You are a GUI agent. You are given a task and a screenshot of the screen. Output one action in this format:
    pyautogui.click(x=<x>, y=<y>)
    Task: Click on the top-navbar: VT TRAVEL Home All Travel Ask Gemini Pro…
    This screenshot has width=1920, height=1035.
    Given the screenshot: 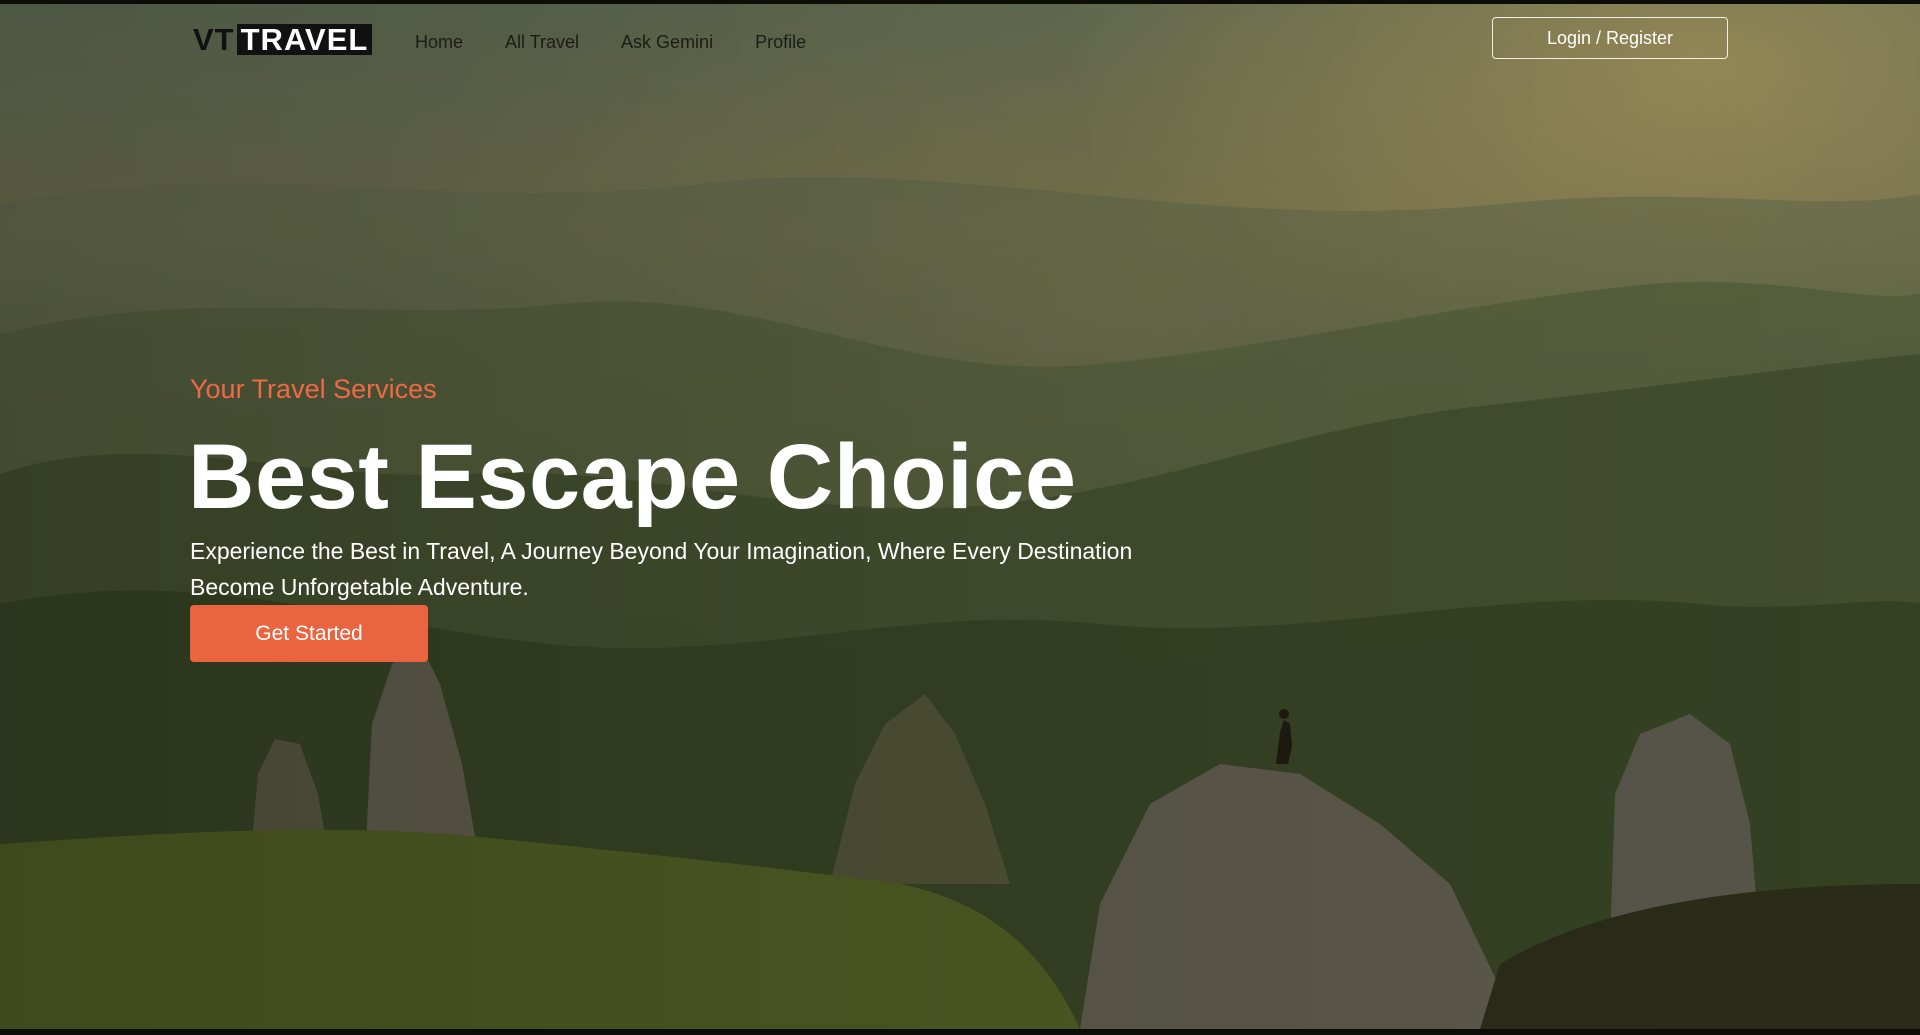 What is the action you would take?
    pyautogui.click(x=960, y=40)
    